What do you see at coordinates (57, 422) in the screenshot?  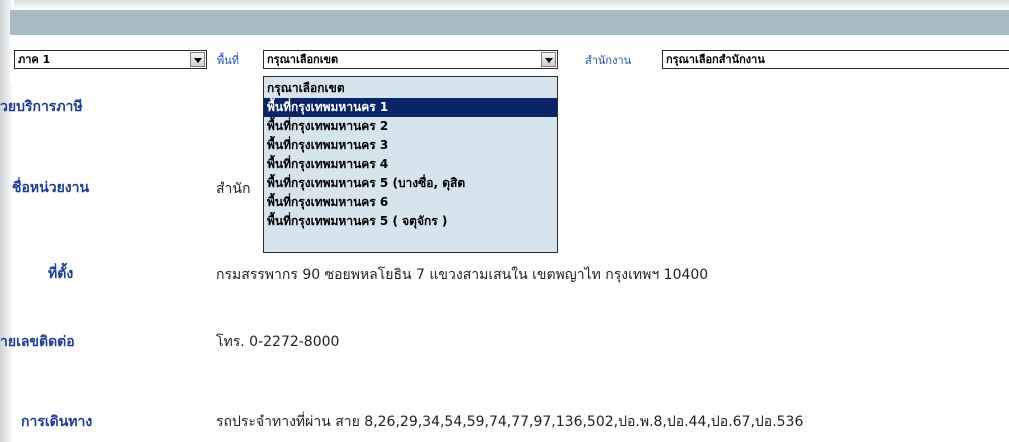 I see `travel-label: การเดินทาง` at bounding box center [57, 422].